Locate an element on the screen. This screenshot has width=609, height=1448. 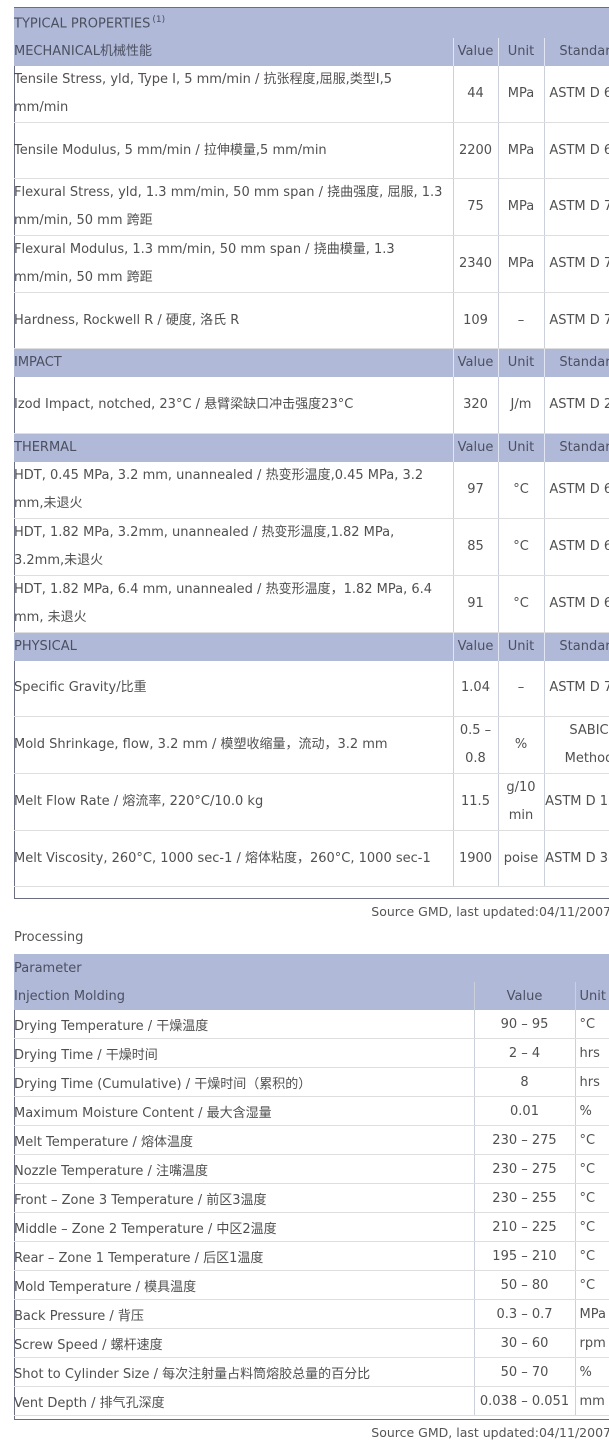
processing-value: 195 – 210 is located at coordinates (524, 1256).